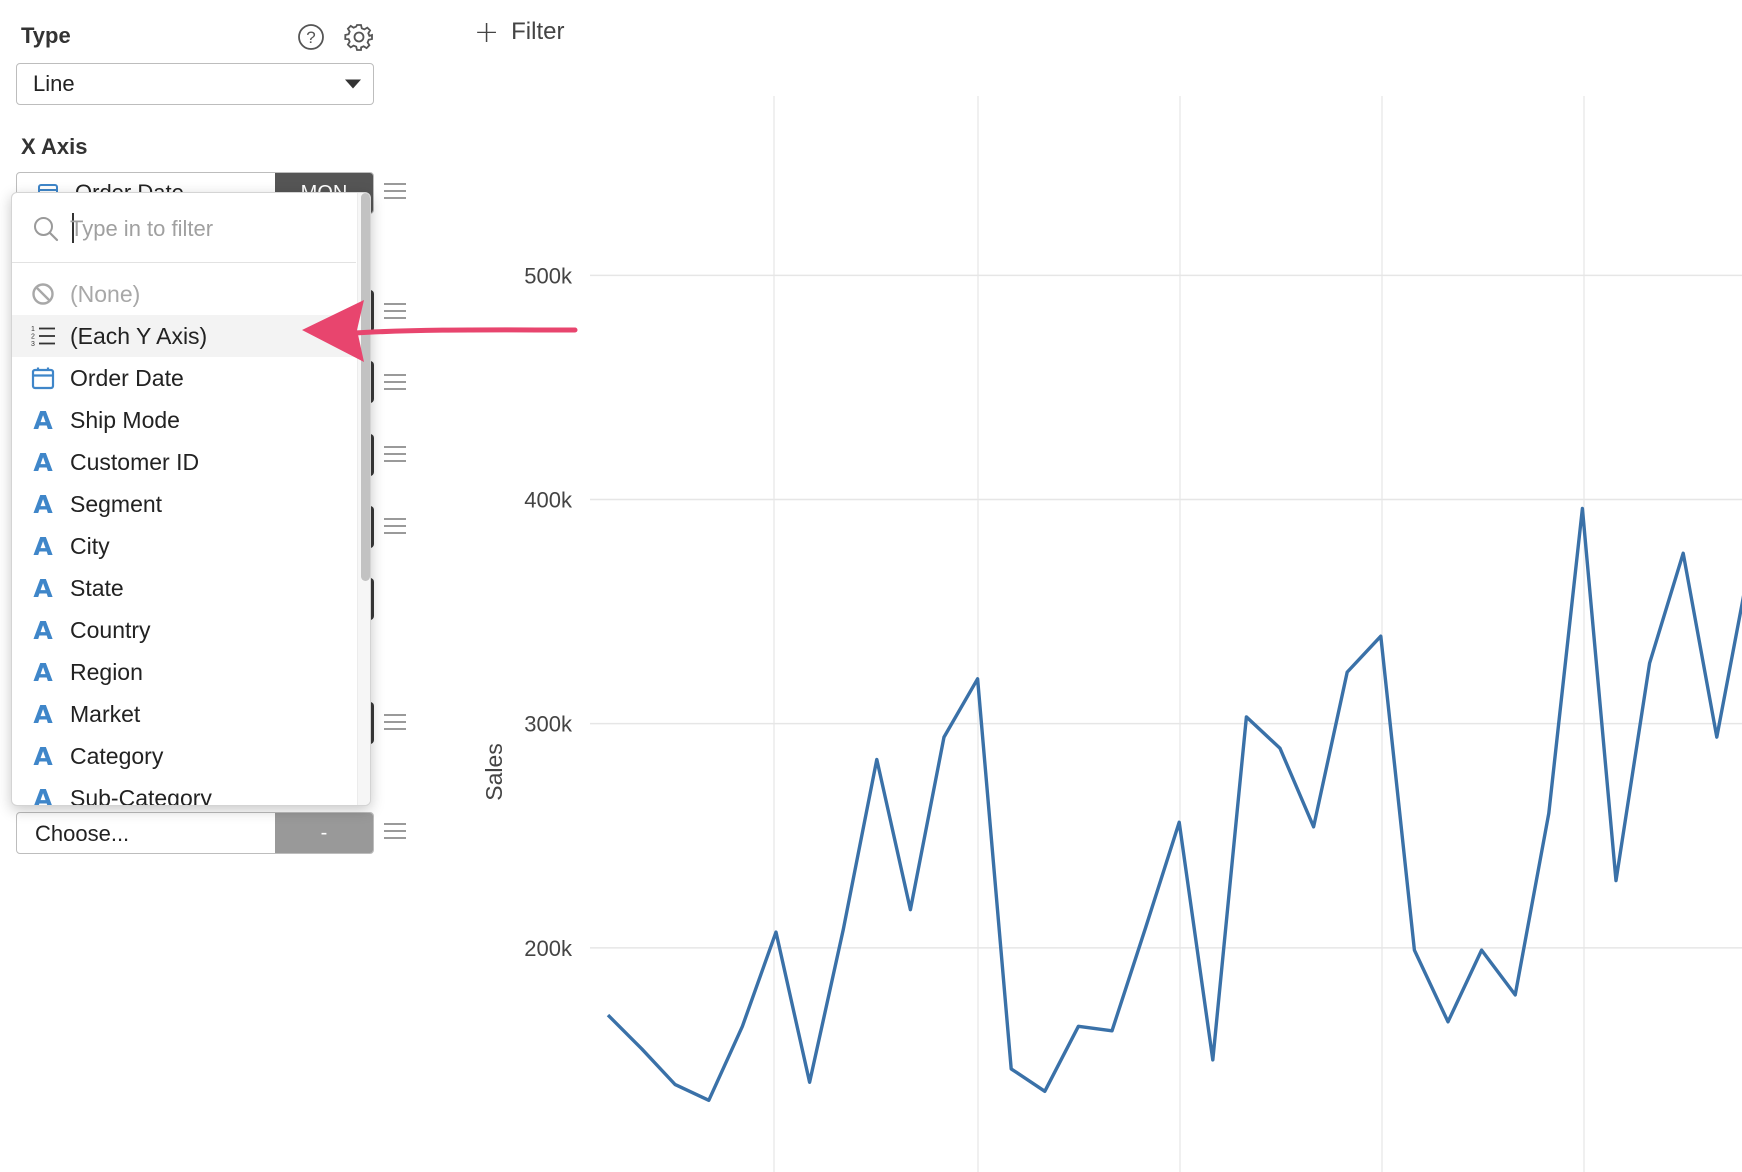 Image resolution: width=1742 pixels, height=1172 pixels. I want to click on dropdown-item-label: State, so click(97, 587).